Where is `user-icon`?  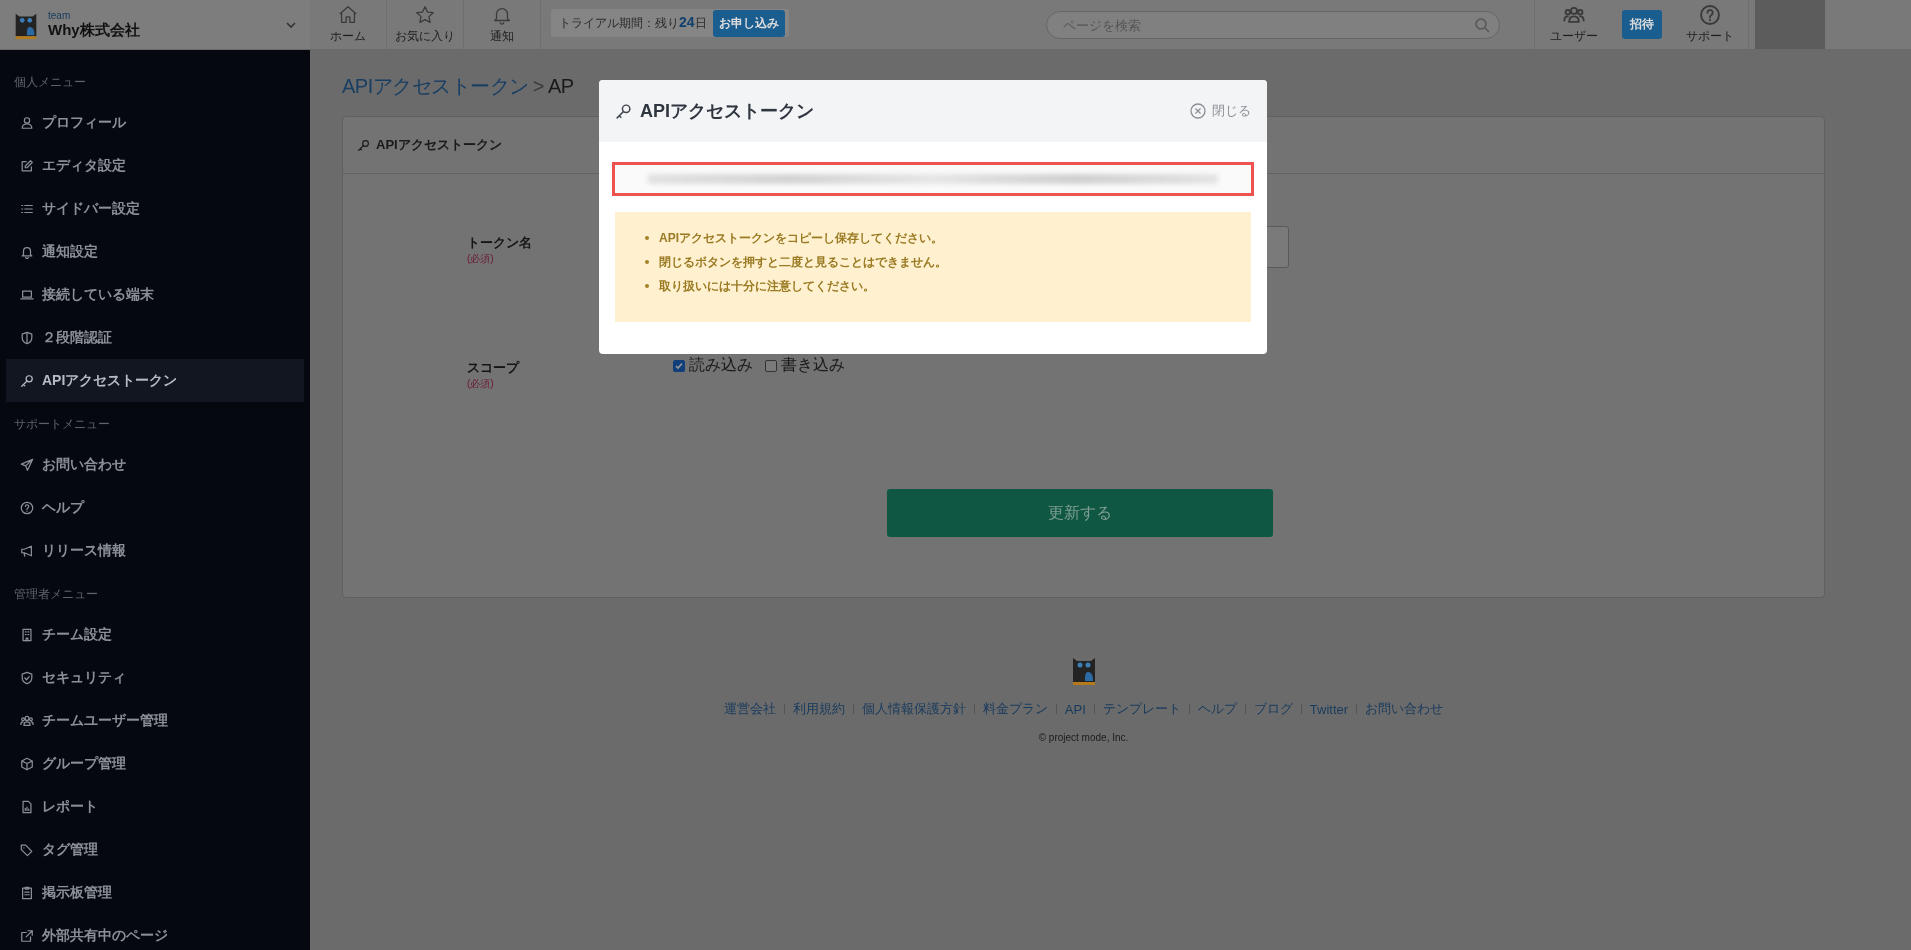
user-icon is located at coordinates (27, 122).